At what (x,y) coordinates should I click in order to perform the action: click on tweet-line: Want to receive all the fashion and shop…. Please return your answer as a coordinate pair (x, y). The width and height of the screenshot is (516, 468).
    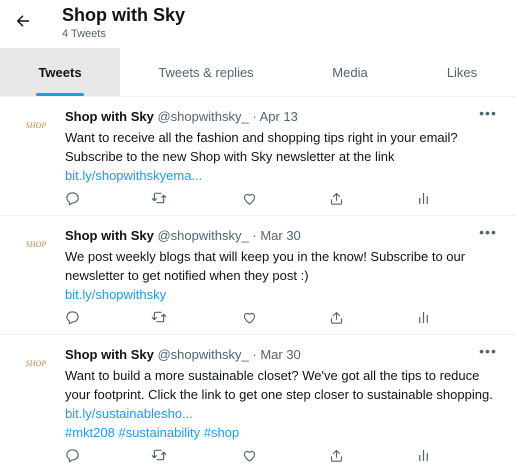
    Looking at the image, I should click on (261, 137).